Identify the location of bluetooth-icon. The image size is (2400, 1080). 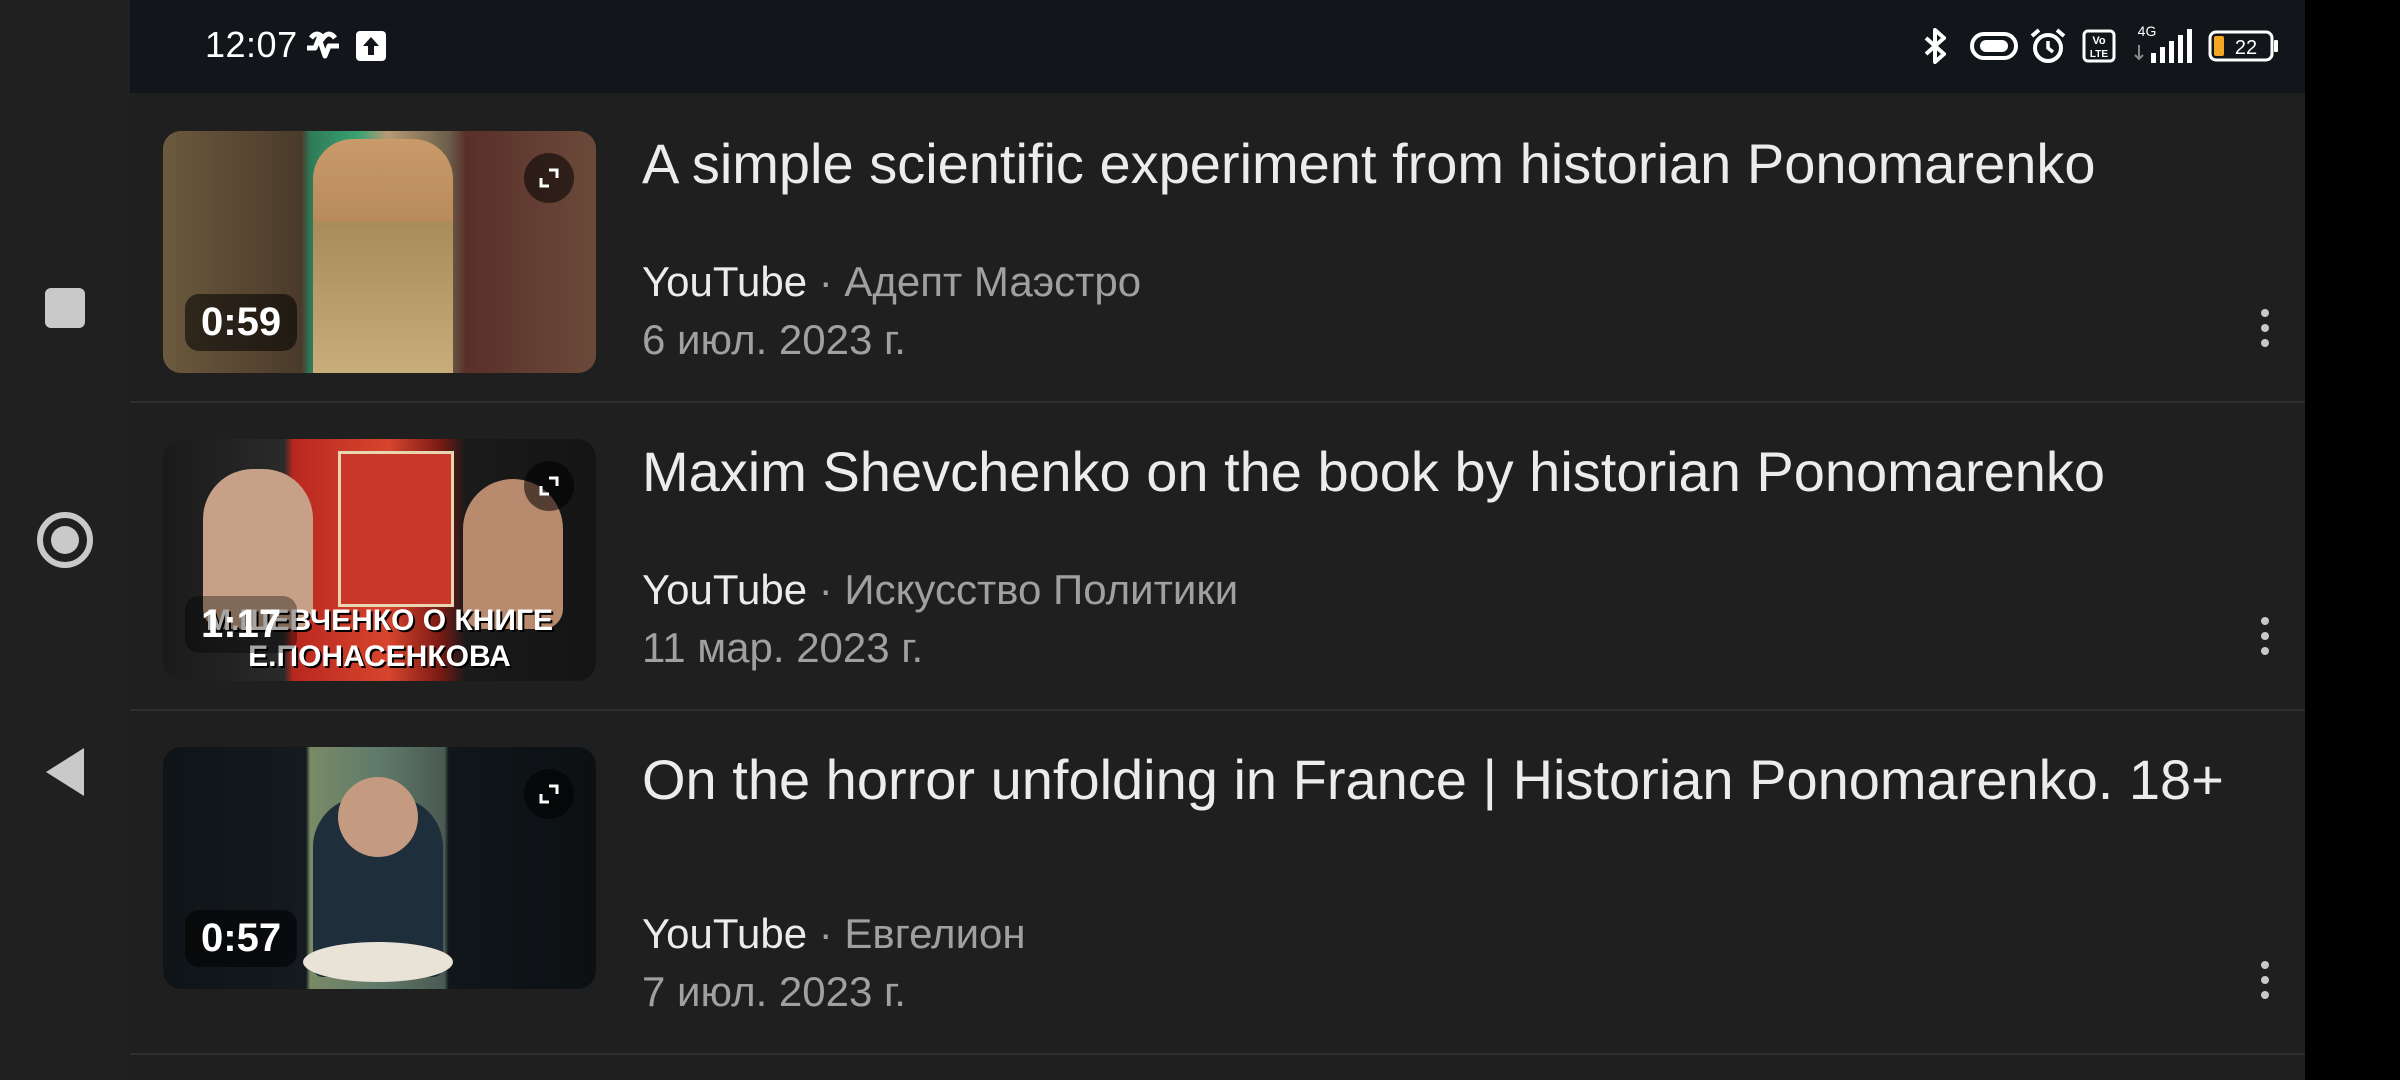
(1935, 46).